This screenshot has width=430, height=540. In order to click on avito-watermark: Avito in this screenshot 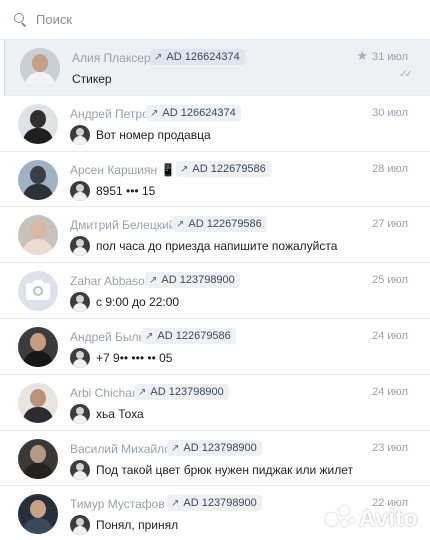, I will do `click(371, 518)`.